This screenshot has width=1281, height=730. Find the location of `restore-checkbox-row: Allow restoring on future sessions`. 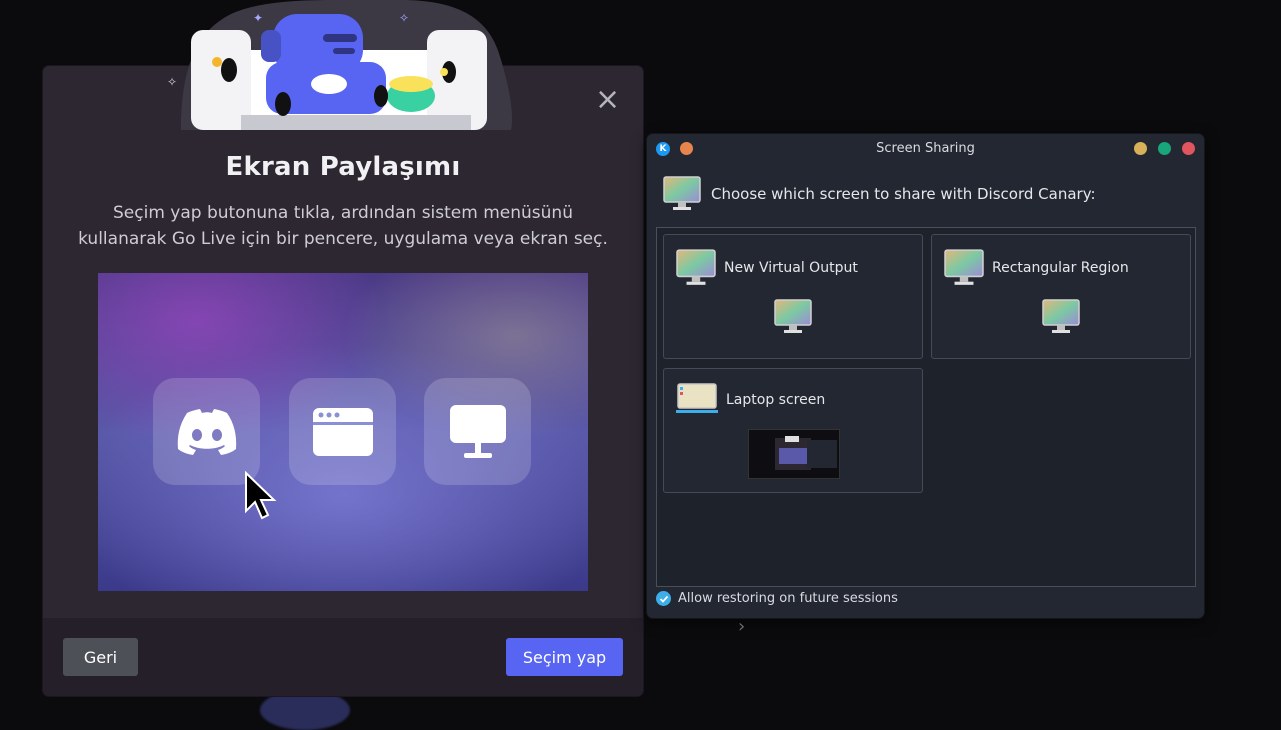

restore-checkbox-row: Allow restoring on future sessions is located at coordinates (777, 598).